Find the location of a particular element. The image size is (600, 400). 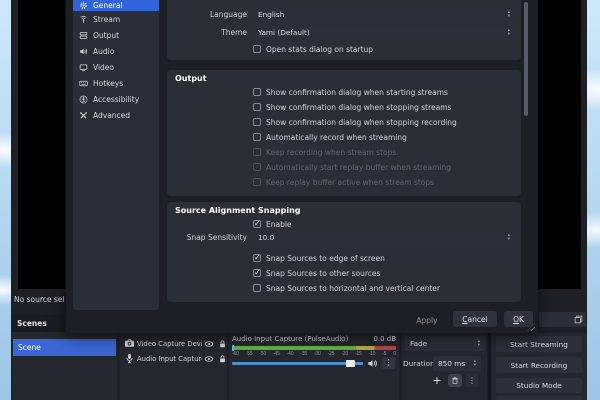

sidebar-item-label: Output is located at coordinates (106, 35).